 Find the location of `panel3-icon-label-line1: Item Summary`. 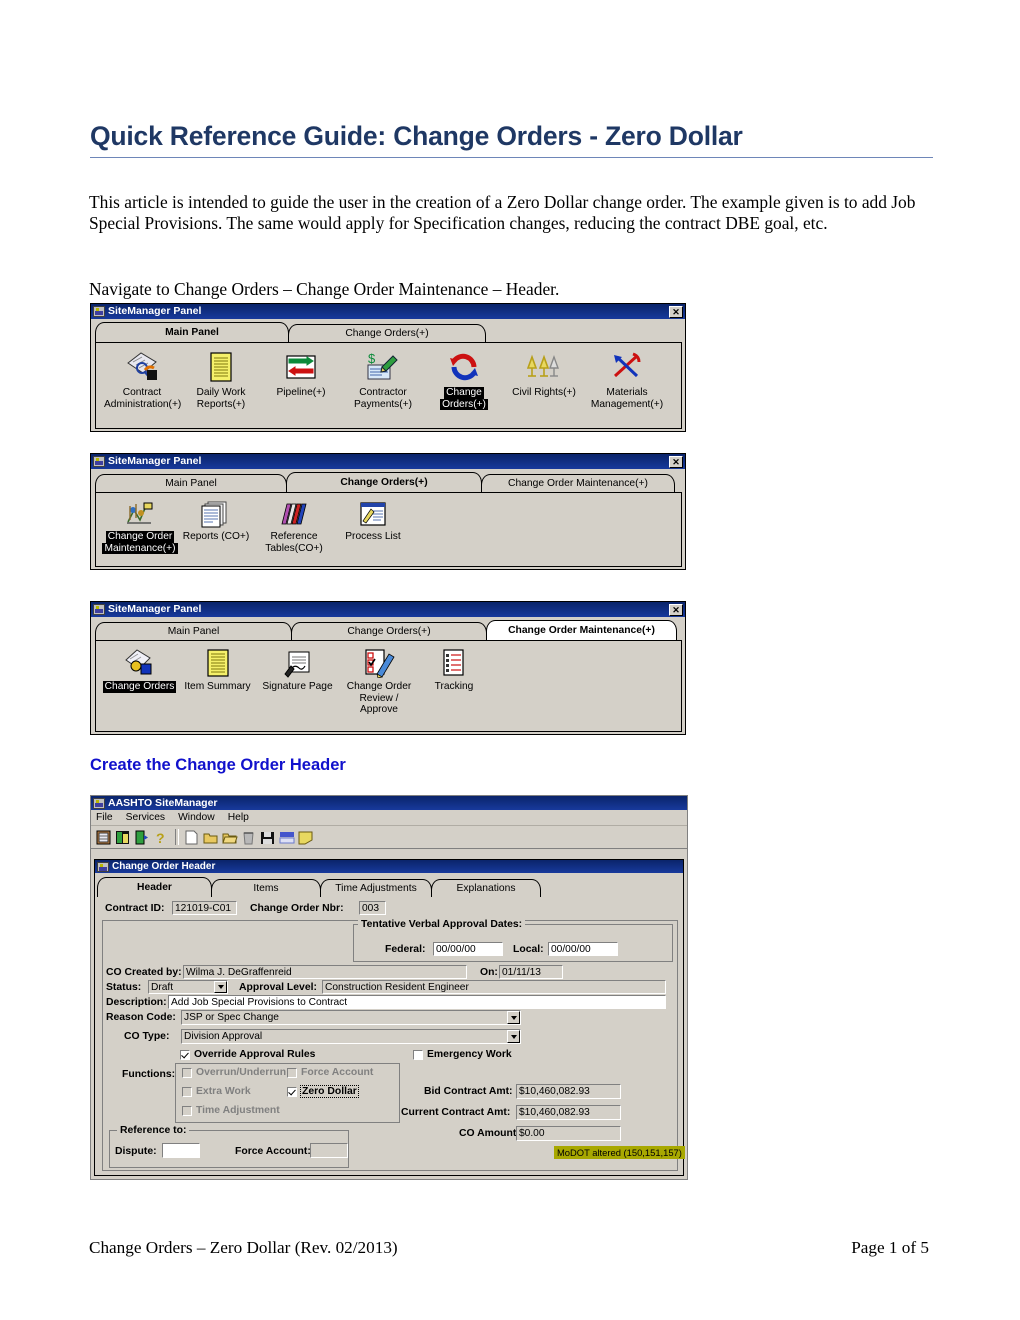

panel3-icon-label-line1: Item Summary is located at coordinates (217, 686).